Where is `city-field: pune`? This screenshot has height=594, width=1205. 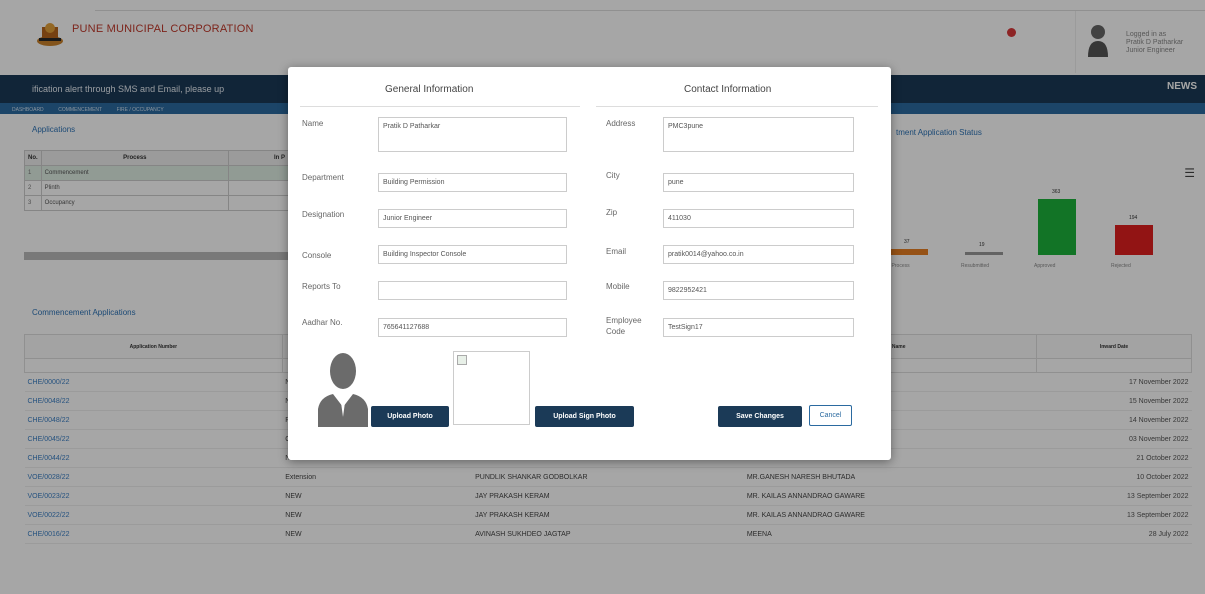 city-field: pune is located at coordinates (758, 182).